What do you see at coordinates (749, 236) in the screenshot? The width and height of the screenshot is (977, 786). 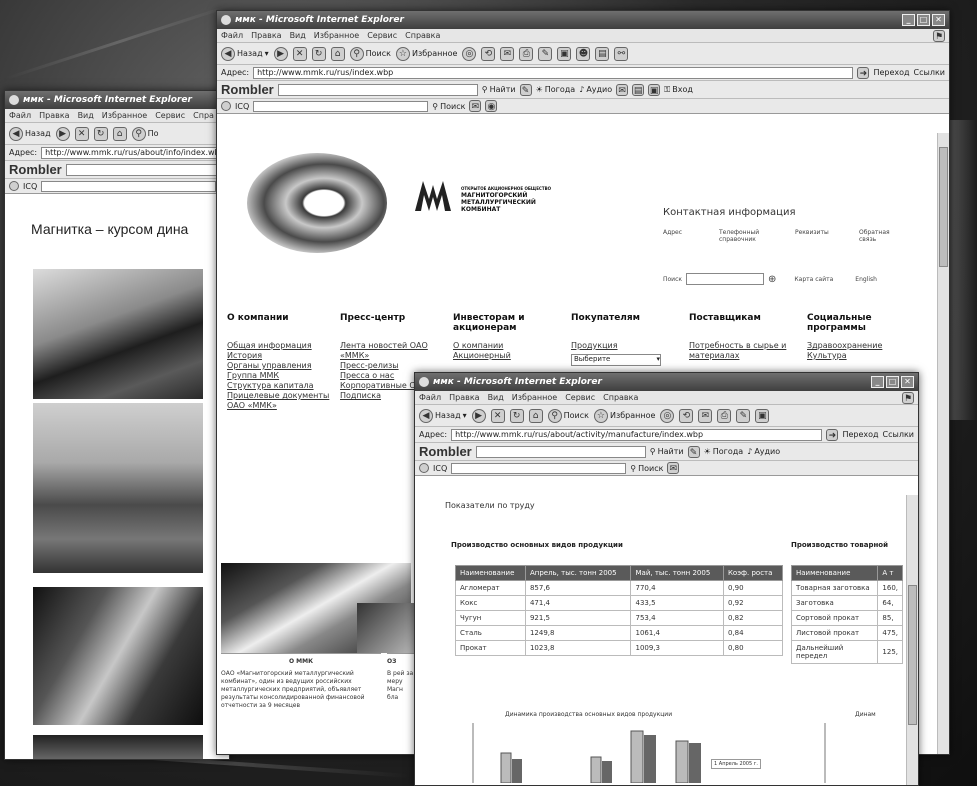 I see `contacts-phonebook: Телефонный справочник` at bounding box center [749, 236].